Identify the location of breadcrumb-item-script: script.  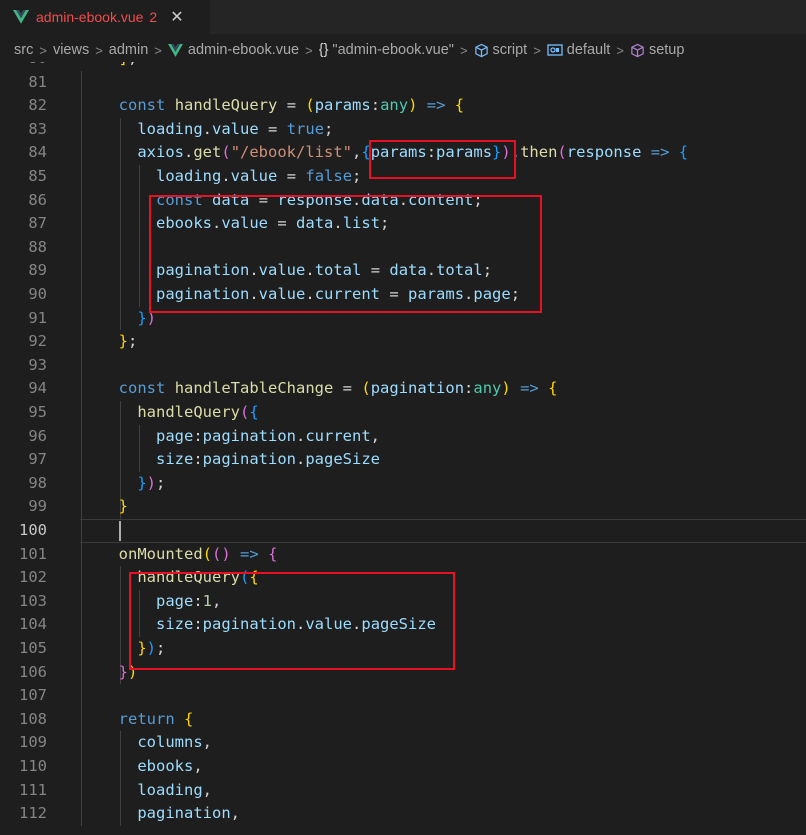
(510, 50).